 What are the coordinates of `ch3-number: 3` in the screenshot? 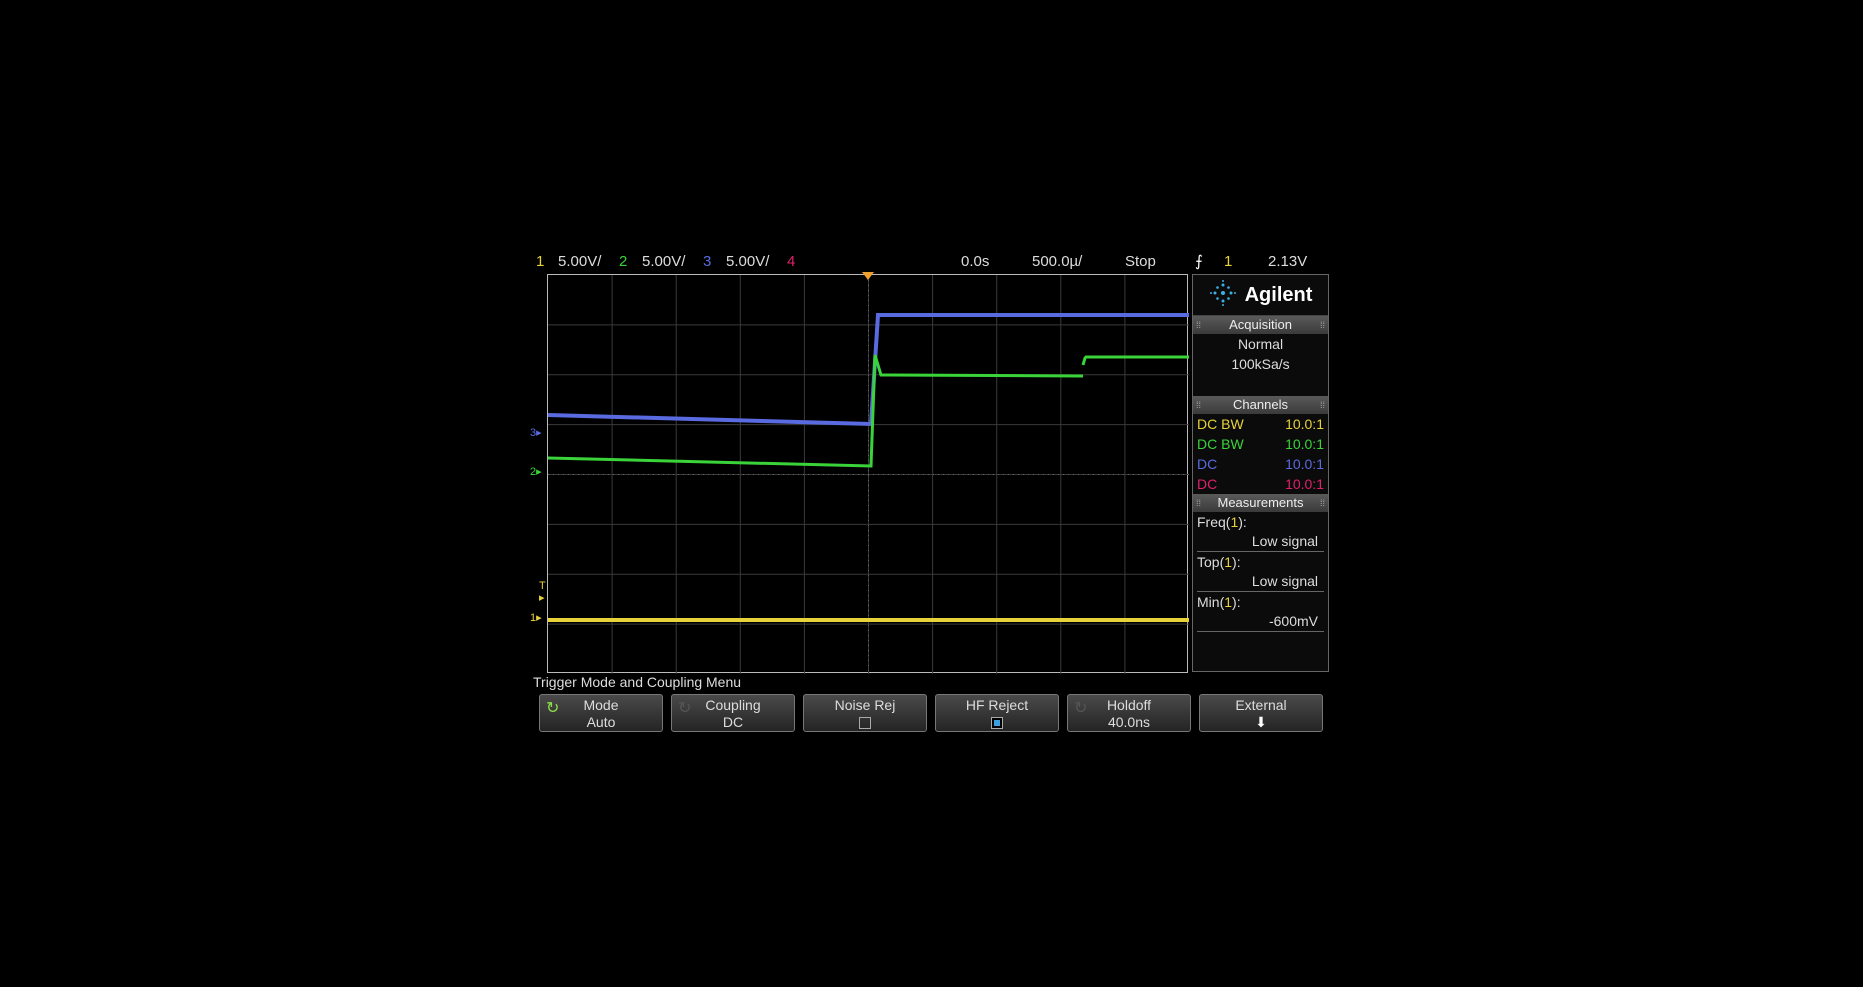 It's located at (707, 261).